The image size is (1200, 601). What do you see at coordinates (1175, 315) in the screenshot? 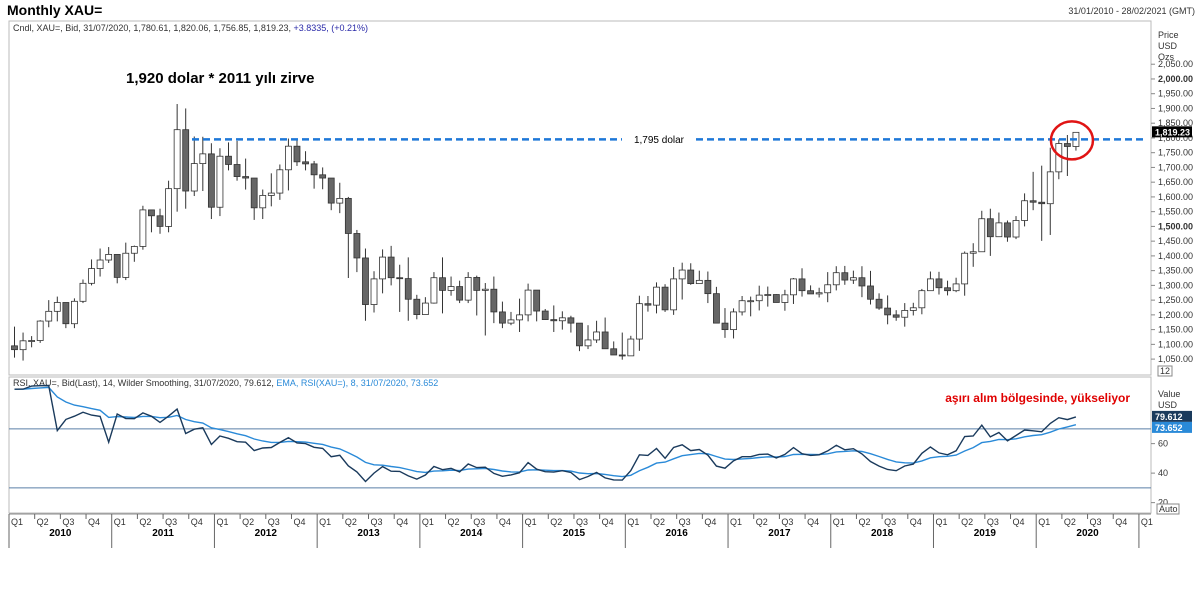
I see `price-y-tick-label: 1,200.00` at bounding box center [1175, 315].